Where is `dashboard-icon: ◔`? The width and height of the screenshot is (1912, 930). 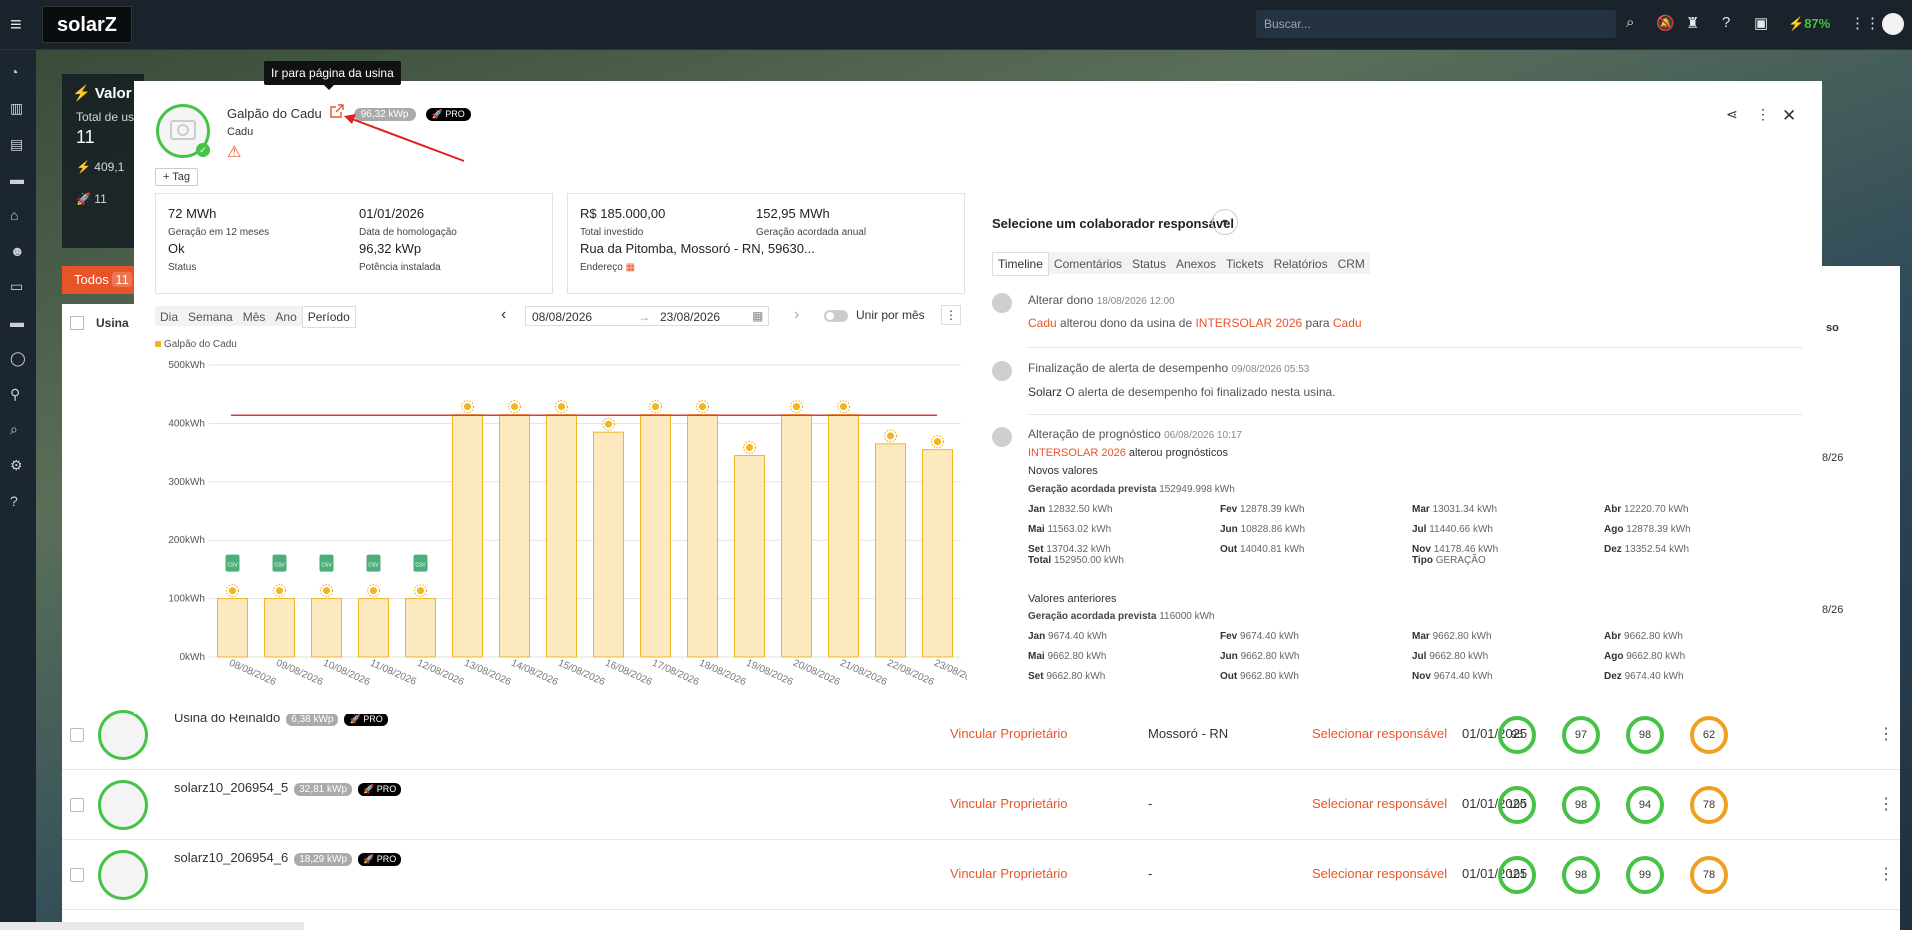 dashboard-icon: ◔ is located at coordinates (14, 72).